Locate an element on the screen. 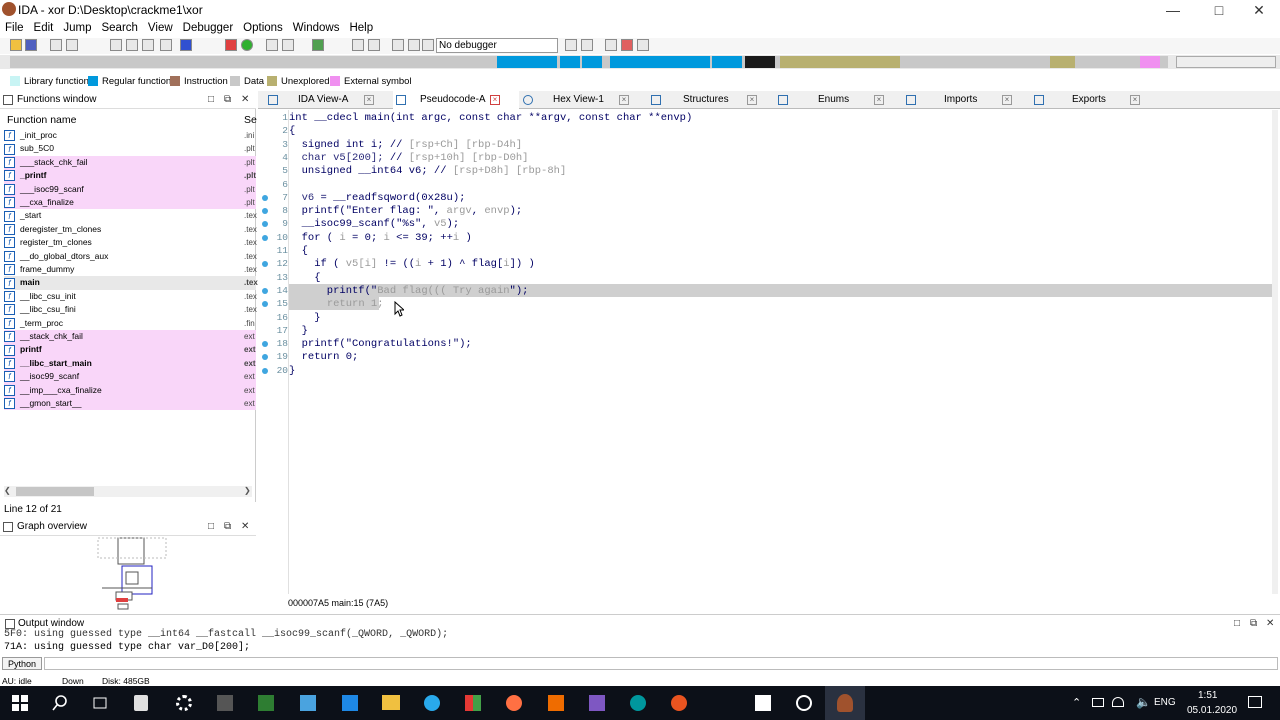 The height and width of the screenshot is (720, 1280). function-row: f __libc_start_main ext is located at coordinates (130, 363).